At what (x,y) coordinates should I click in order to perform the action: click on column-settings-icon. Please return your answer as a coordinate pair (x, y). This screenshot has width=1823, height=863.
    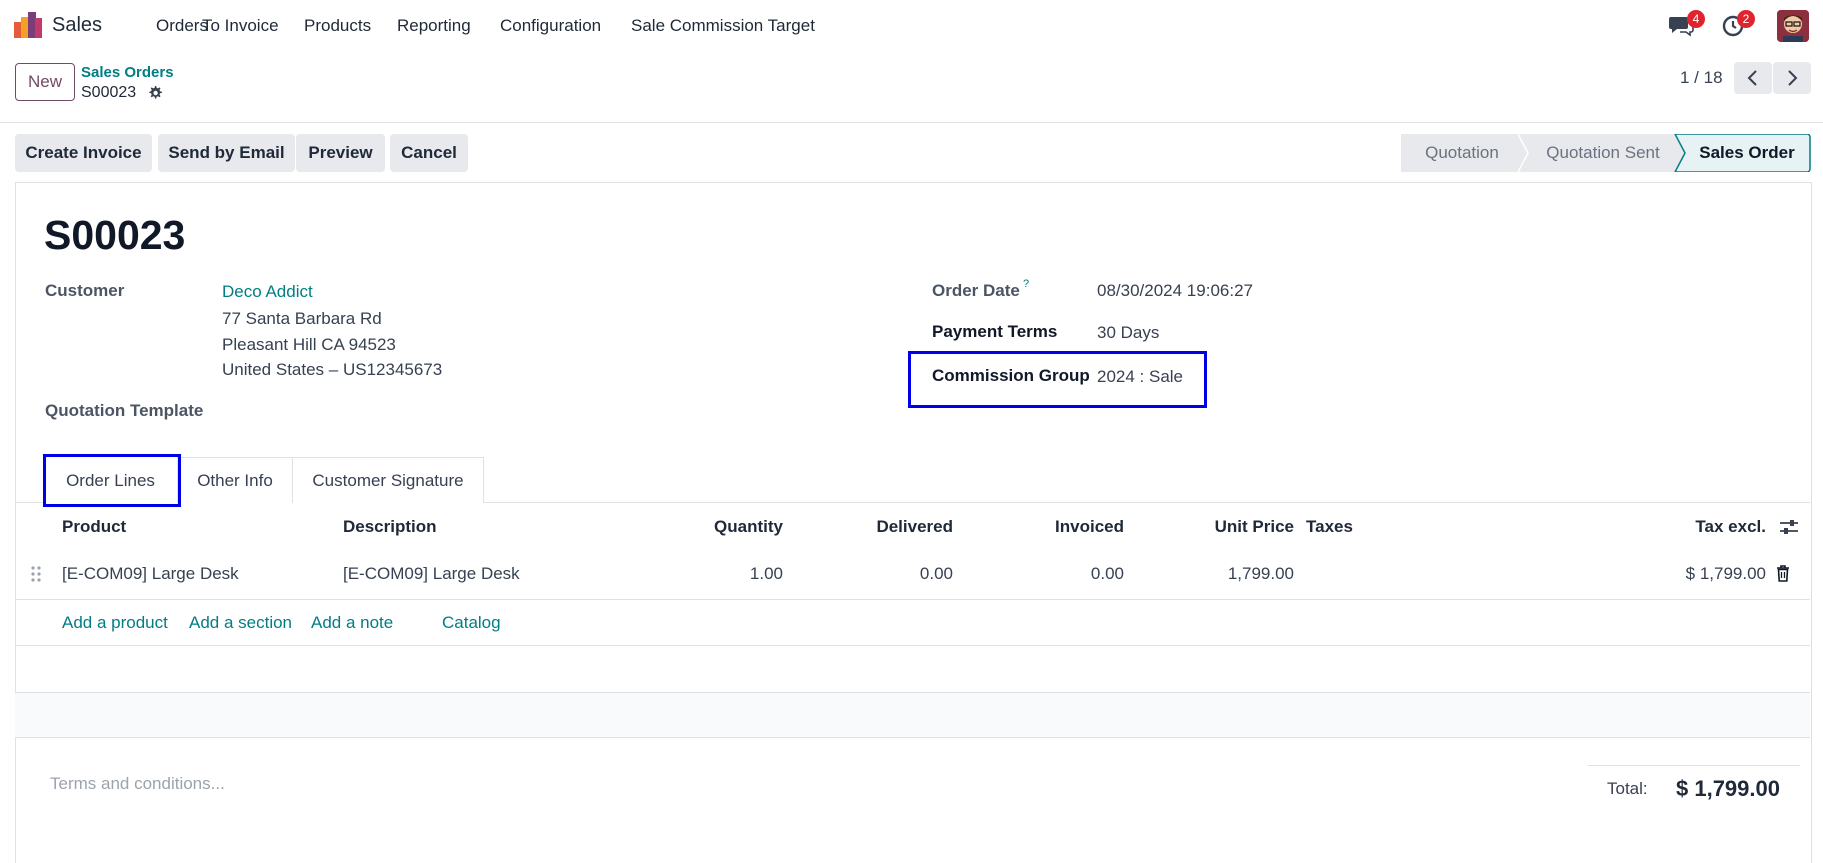
    Looking at the image, I should click on (1789, 527).